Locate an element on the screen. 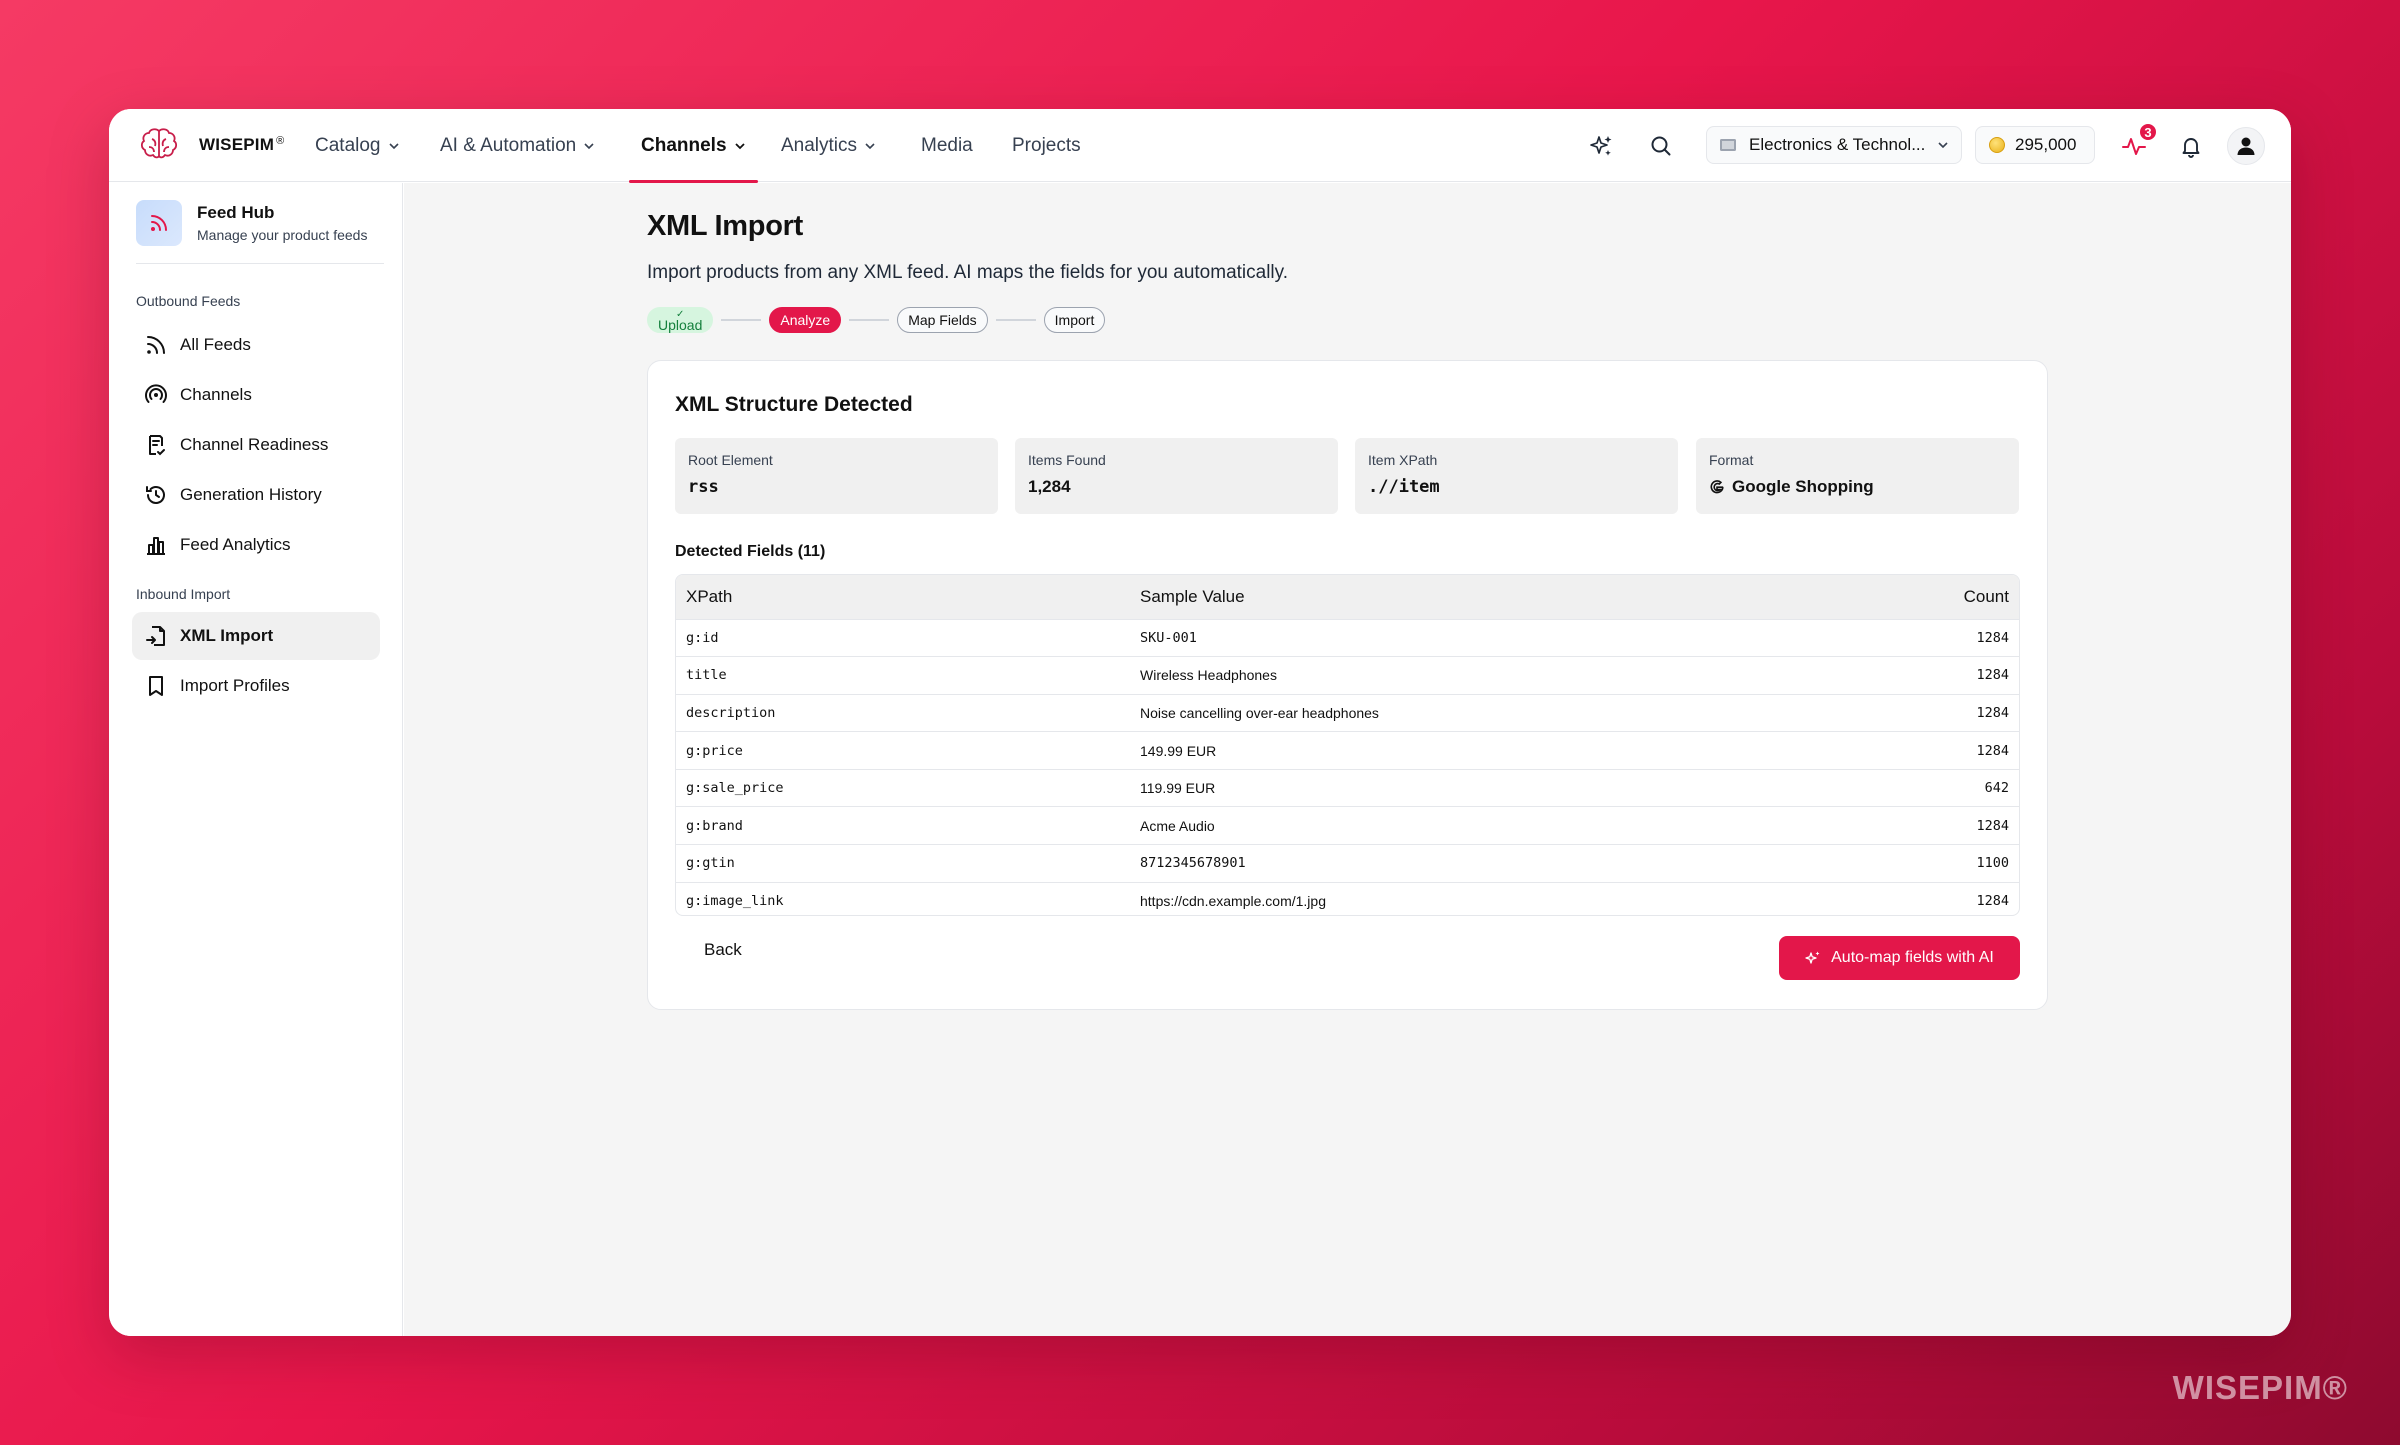  auto-map-ai-label: Auto-map fields with AI is located at coordinates (1912, 957).